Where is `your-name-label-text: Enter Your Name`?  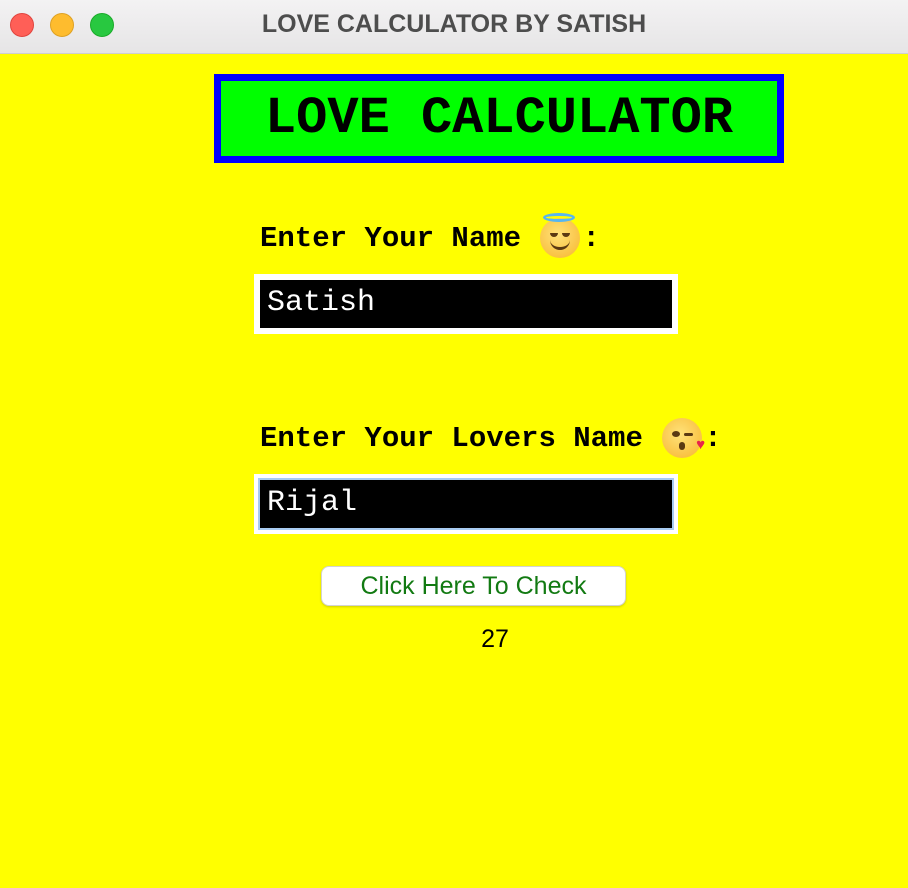
your-name-label-text: Enter Your Name is located at coordinates (391, 238).